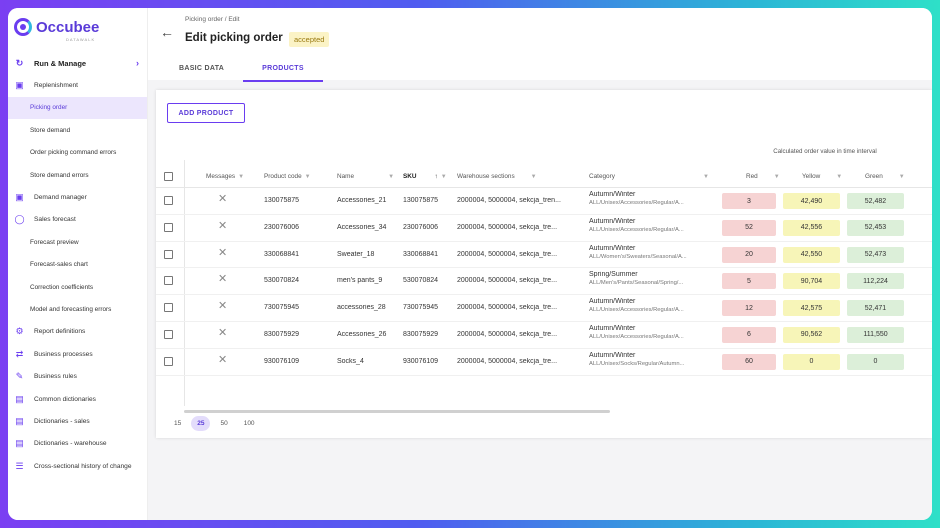 This screenshot has height=528, width=940. I want to click on sidebar-item-correction-coefficients: Correction coefficients, so click(77, 287).